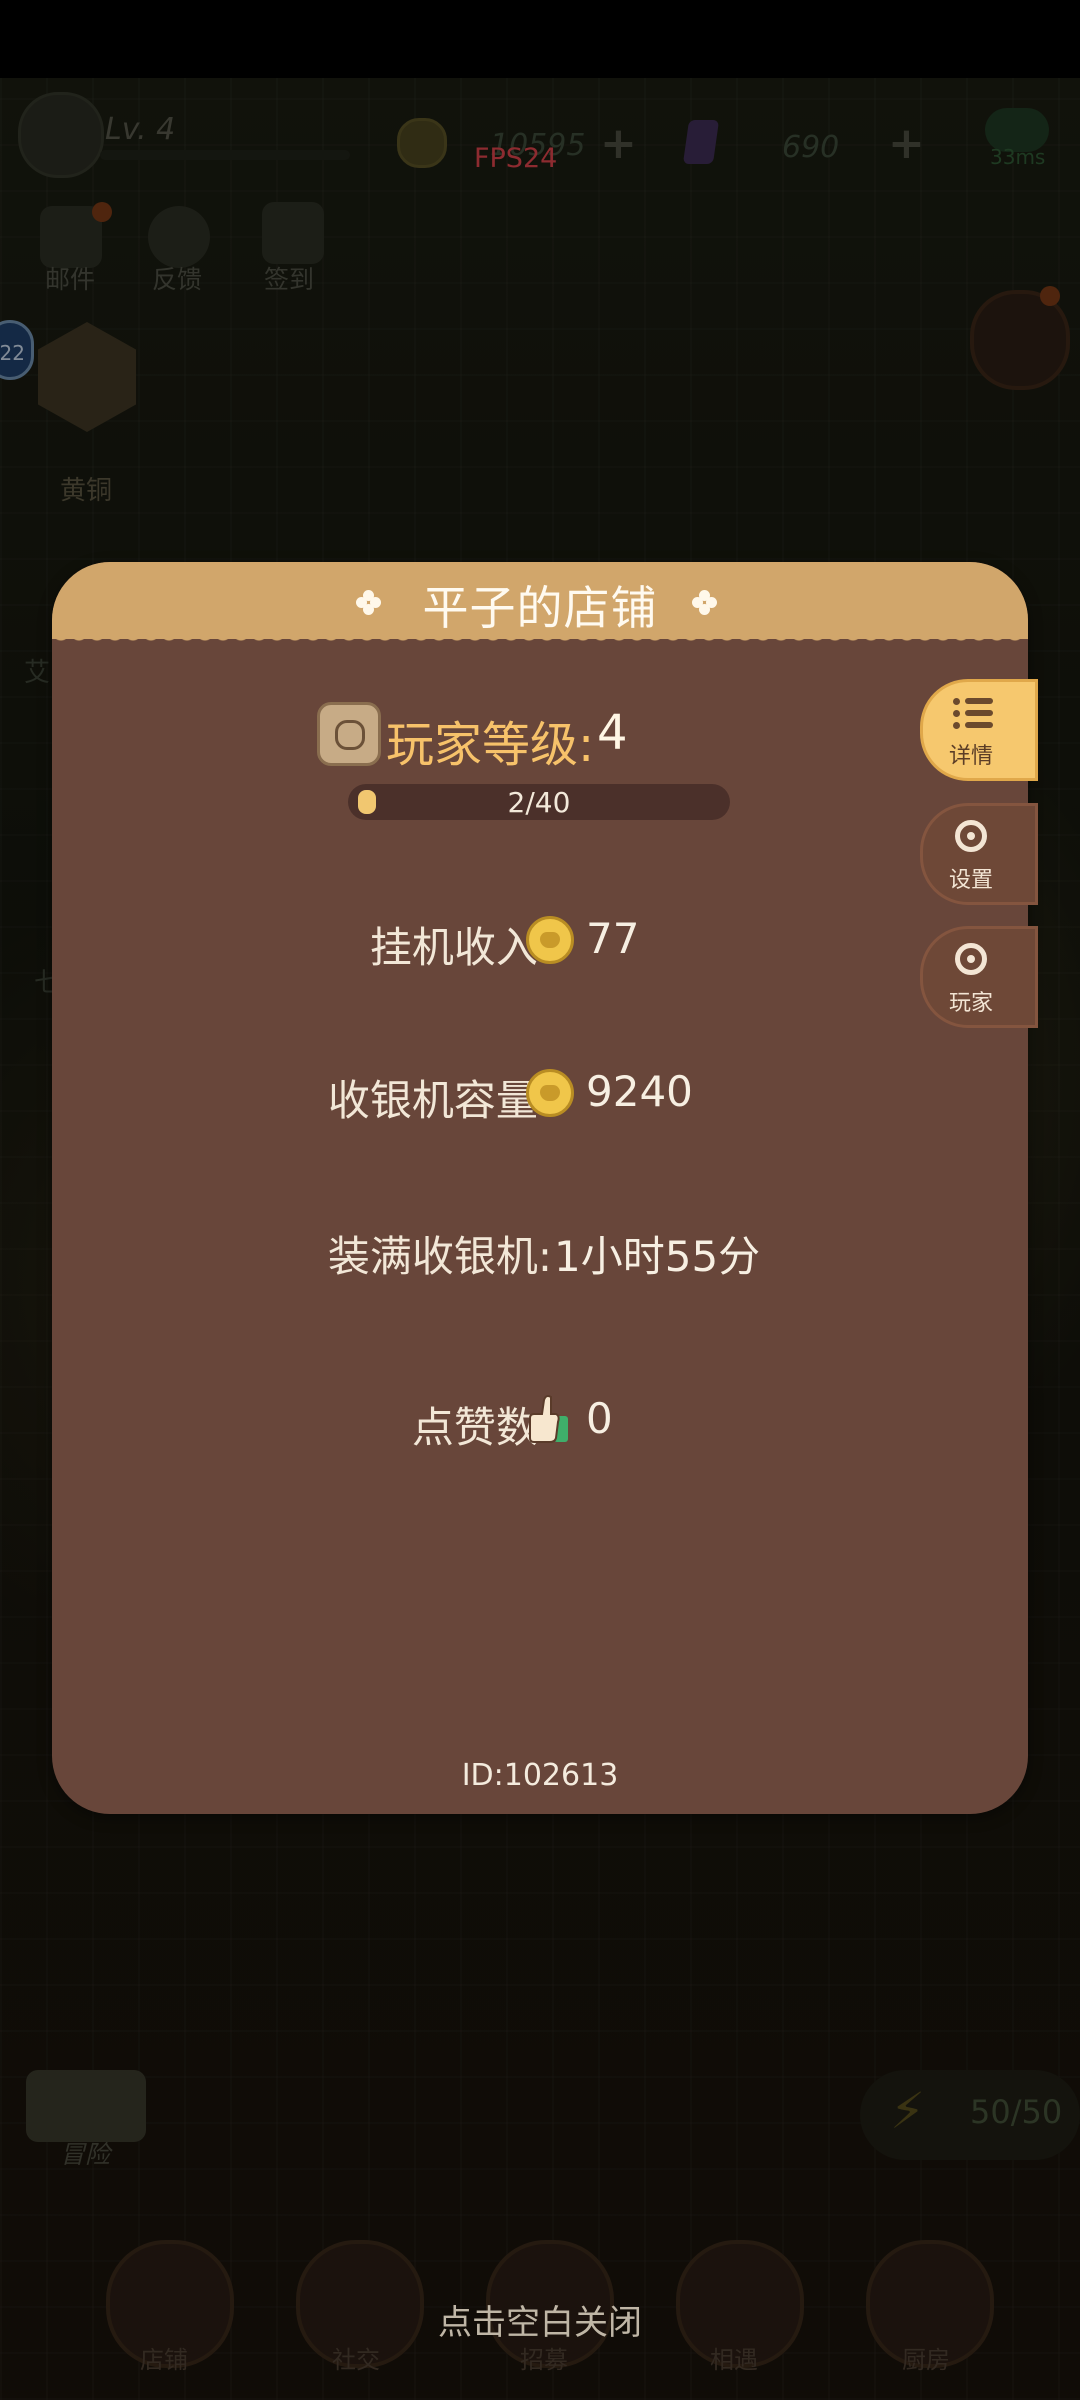 Image resolution: width=1080 pixels, height=2400 pixels. I want to click on register-capacity-value: 9240, so click(639, 1091).